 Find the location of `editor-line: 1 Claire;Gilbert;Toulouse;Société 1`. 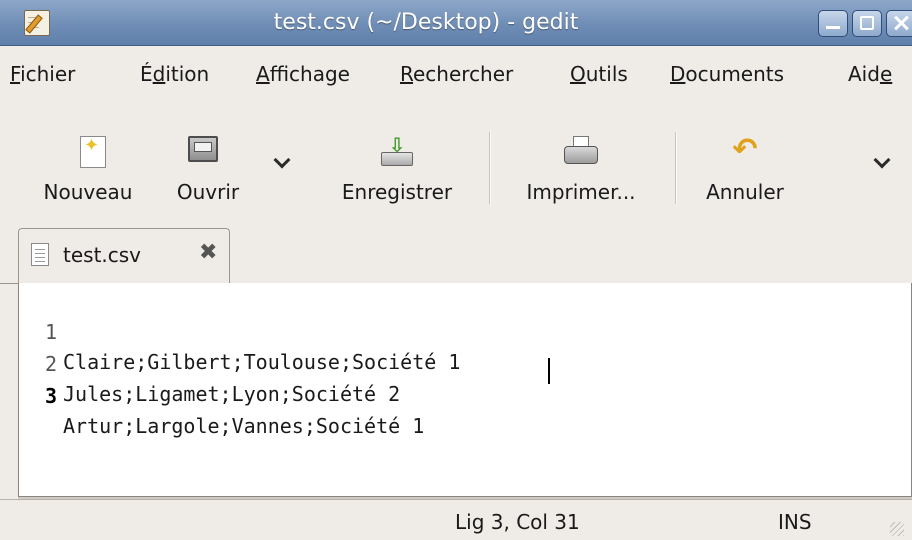

editor-line: 1 Claire;Gilbert;Toulouse;Société 1 is located at coordinates (239, 330).